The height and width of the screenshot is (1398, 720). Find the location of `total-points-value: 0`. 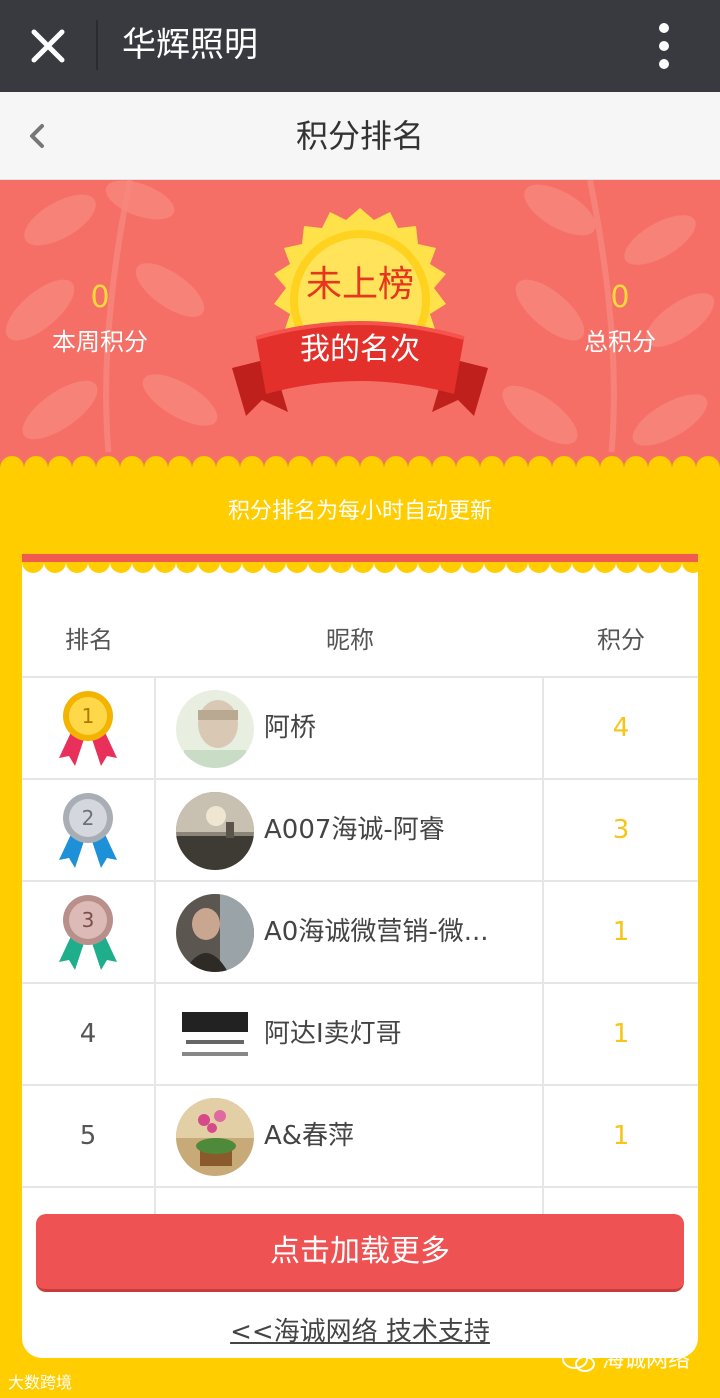

total-points-value: 0 is located at coordinates (620, 297).